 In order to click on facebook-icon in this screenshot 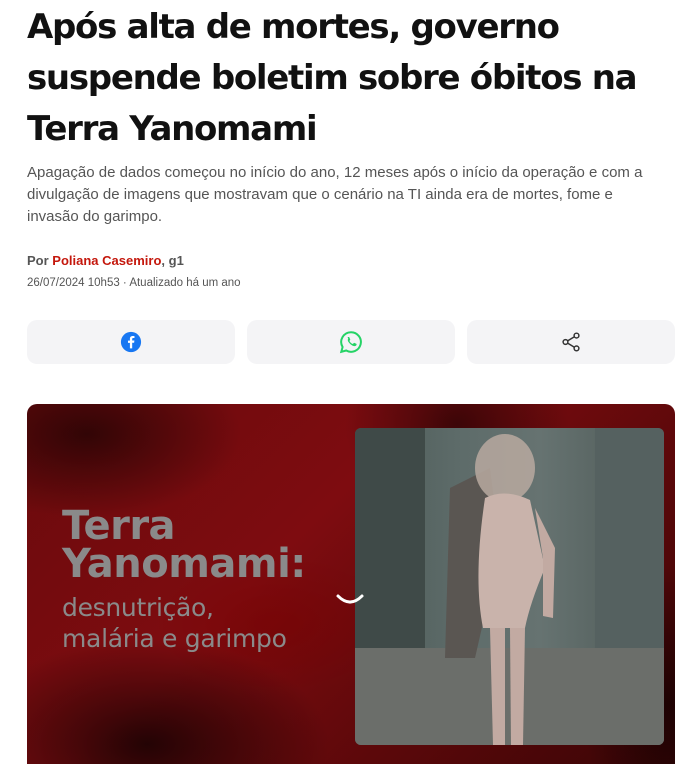, I will do `click(131, 342)`.